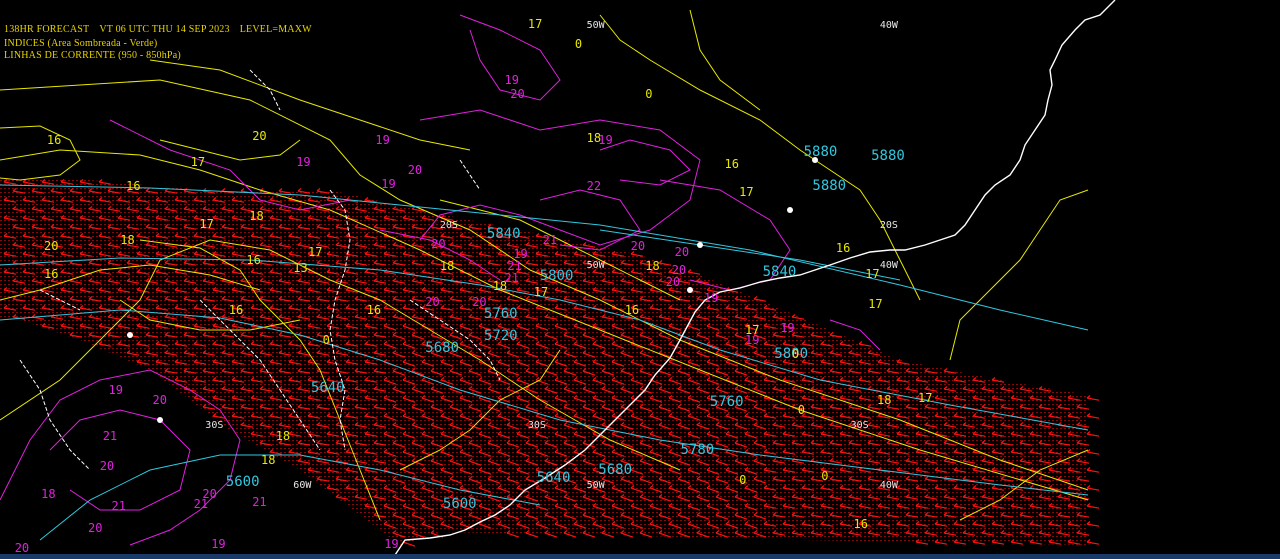 This screenshot has height=559, width=1280. What do you see at coordinates (160, 400) in the screenshot?
I see `magenta-contour-label-23: 20` at bounding box center [160, 400].